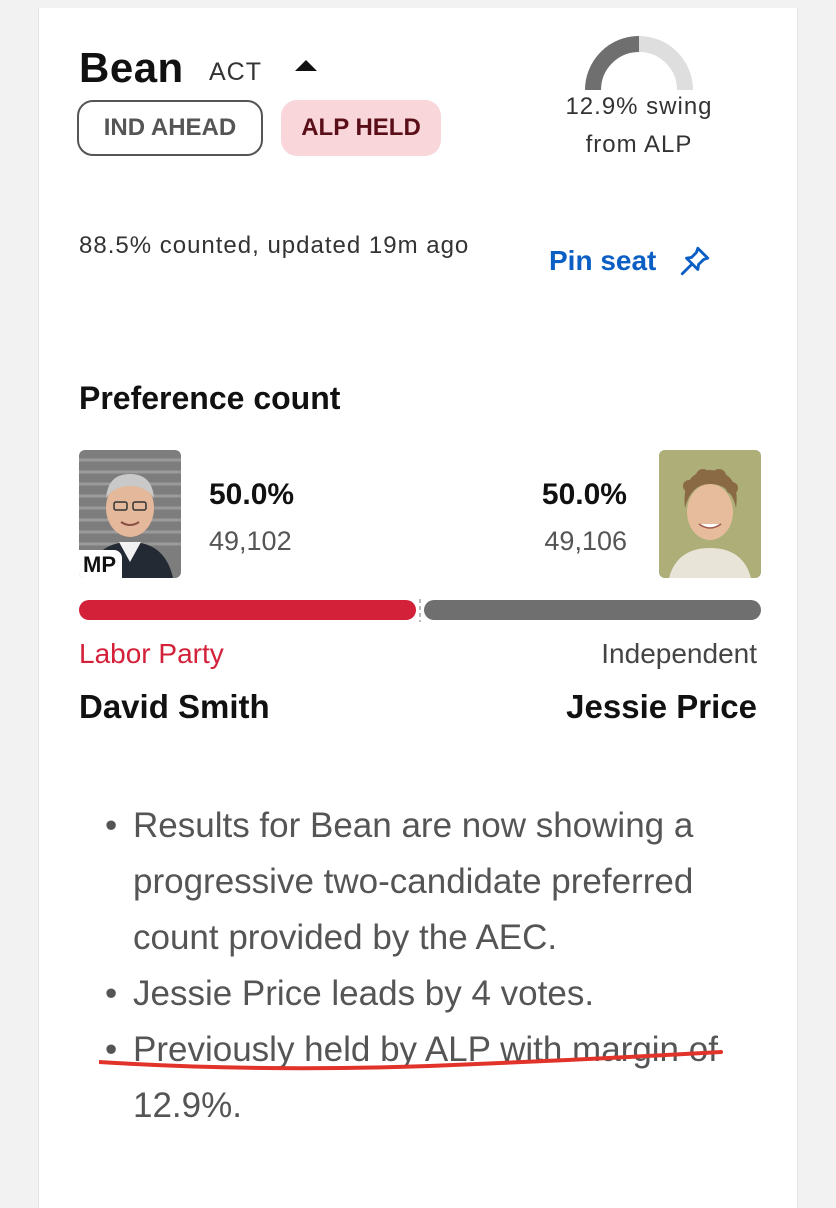 Image resolution: width=836 pixels, height=1208 pixels. Describe the element at coordinates (584, 494) in the screenshot. I see `right-percentage: 50.0%` at that location.